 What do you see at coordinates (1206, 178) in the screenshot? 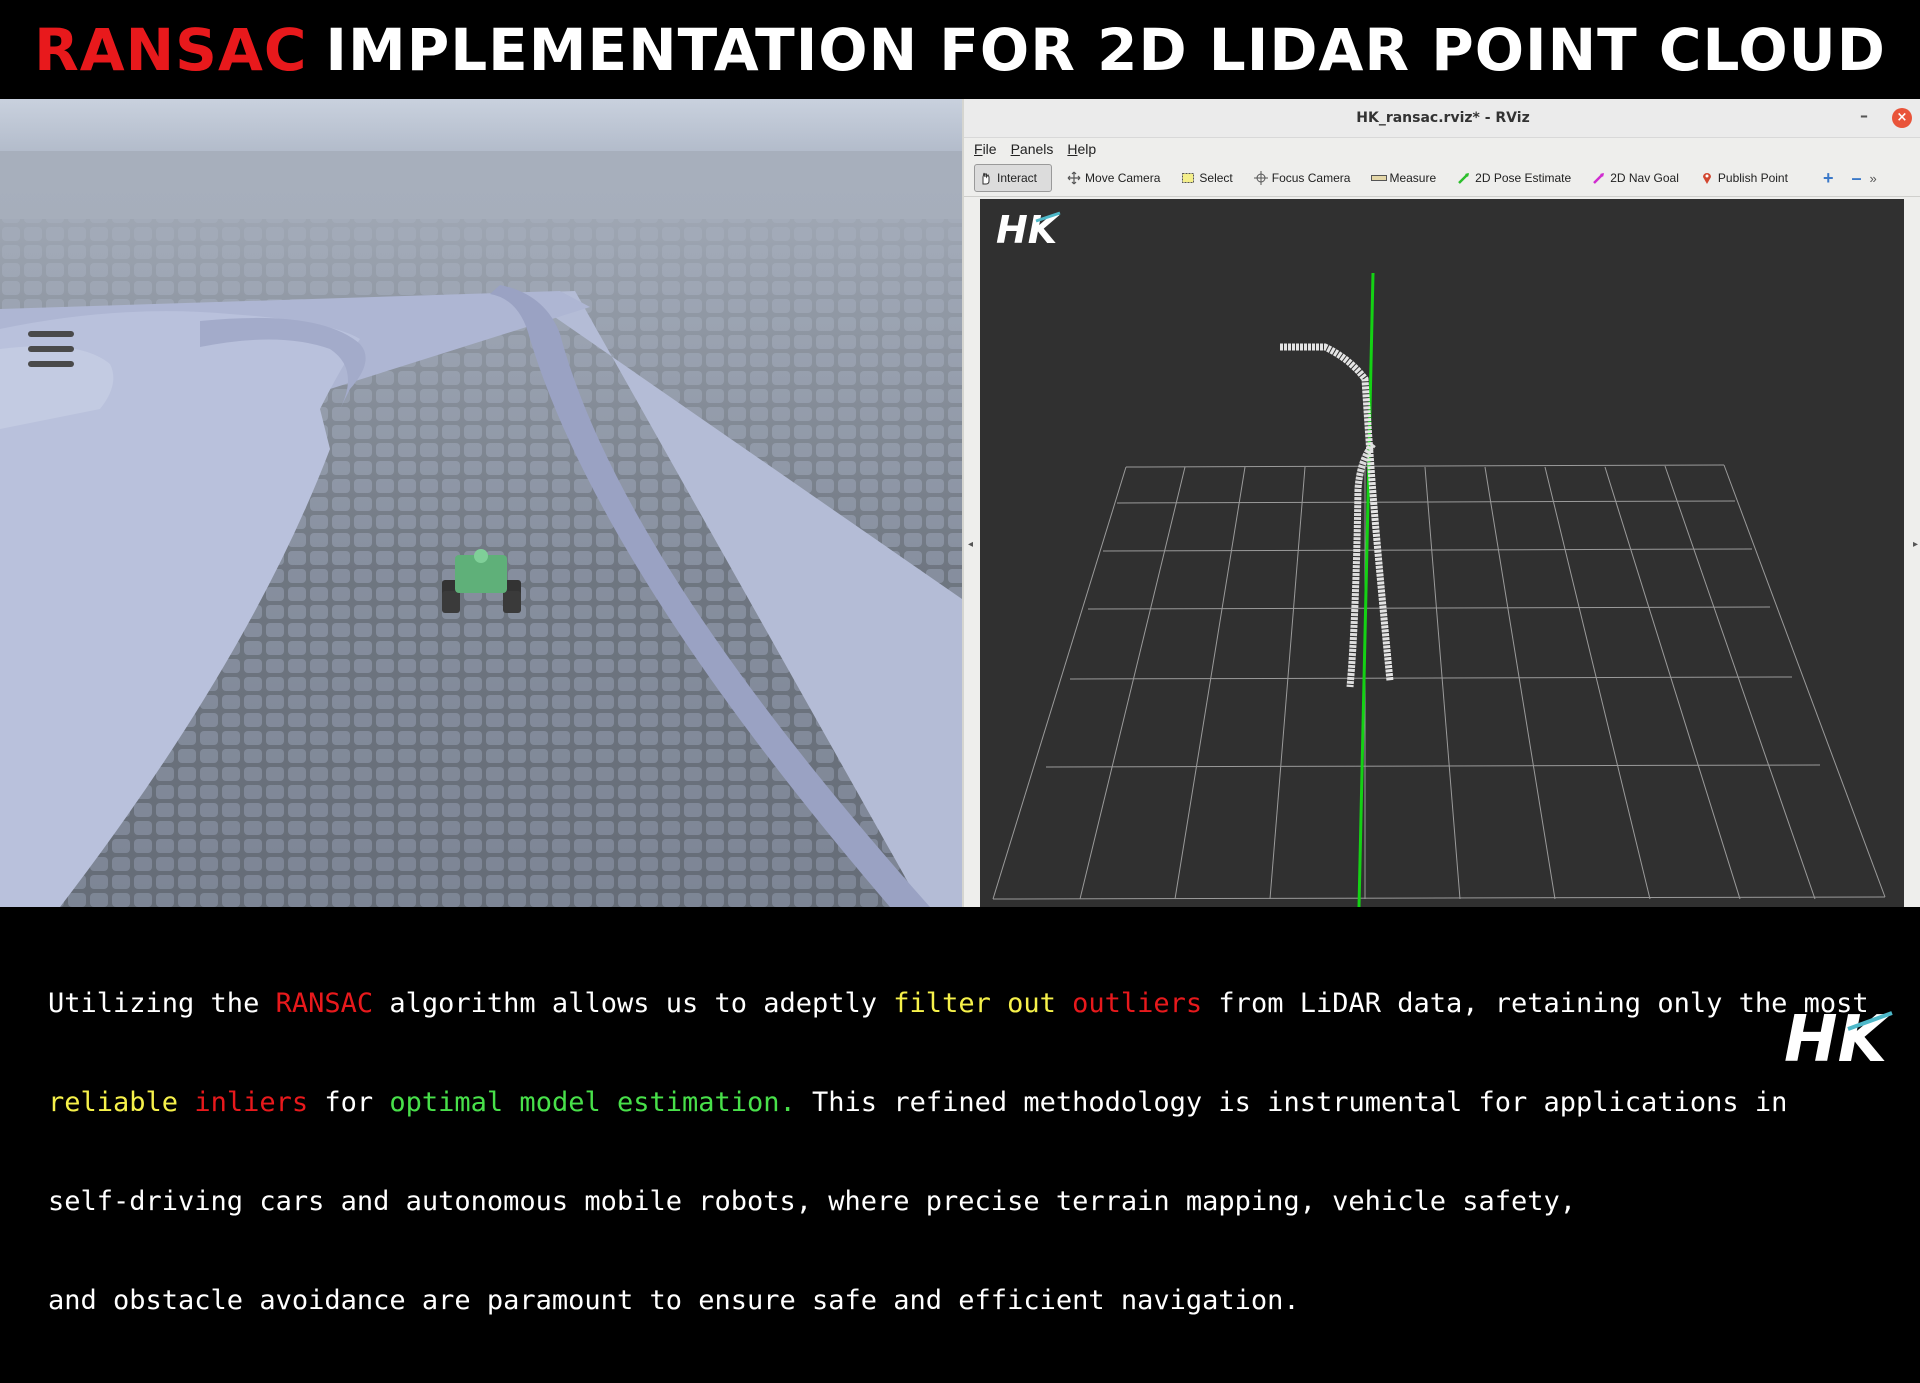
I see `tool-select: Select` at bounding box center [1206, 178].